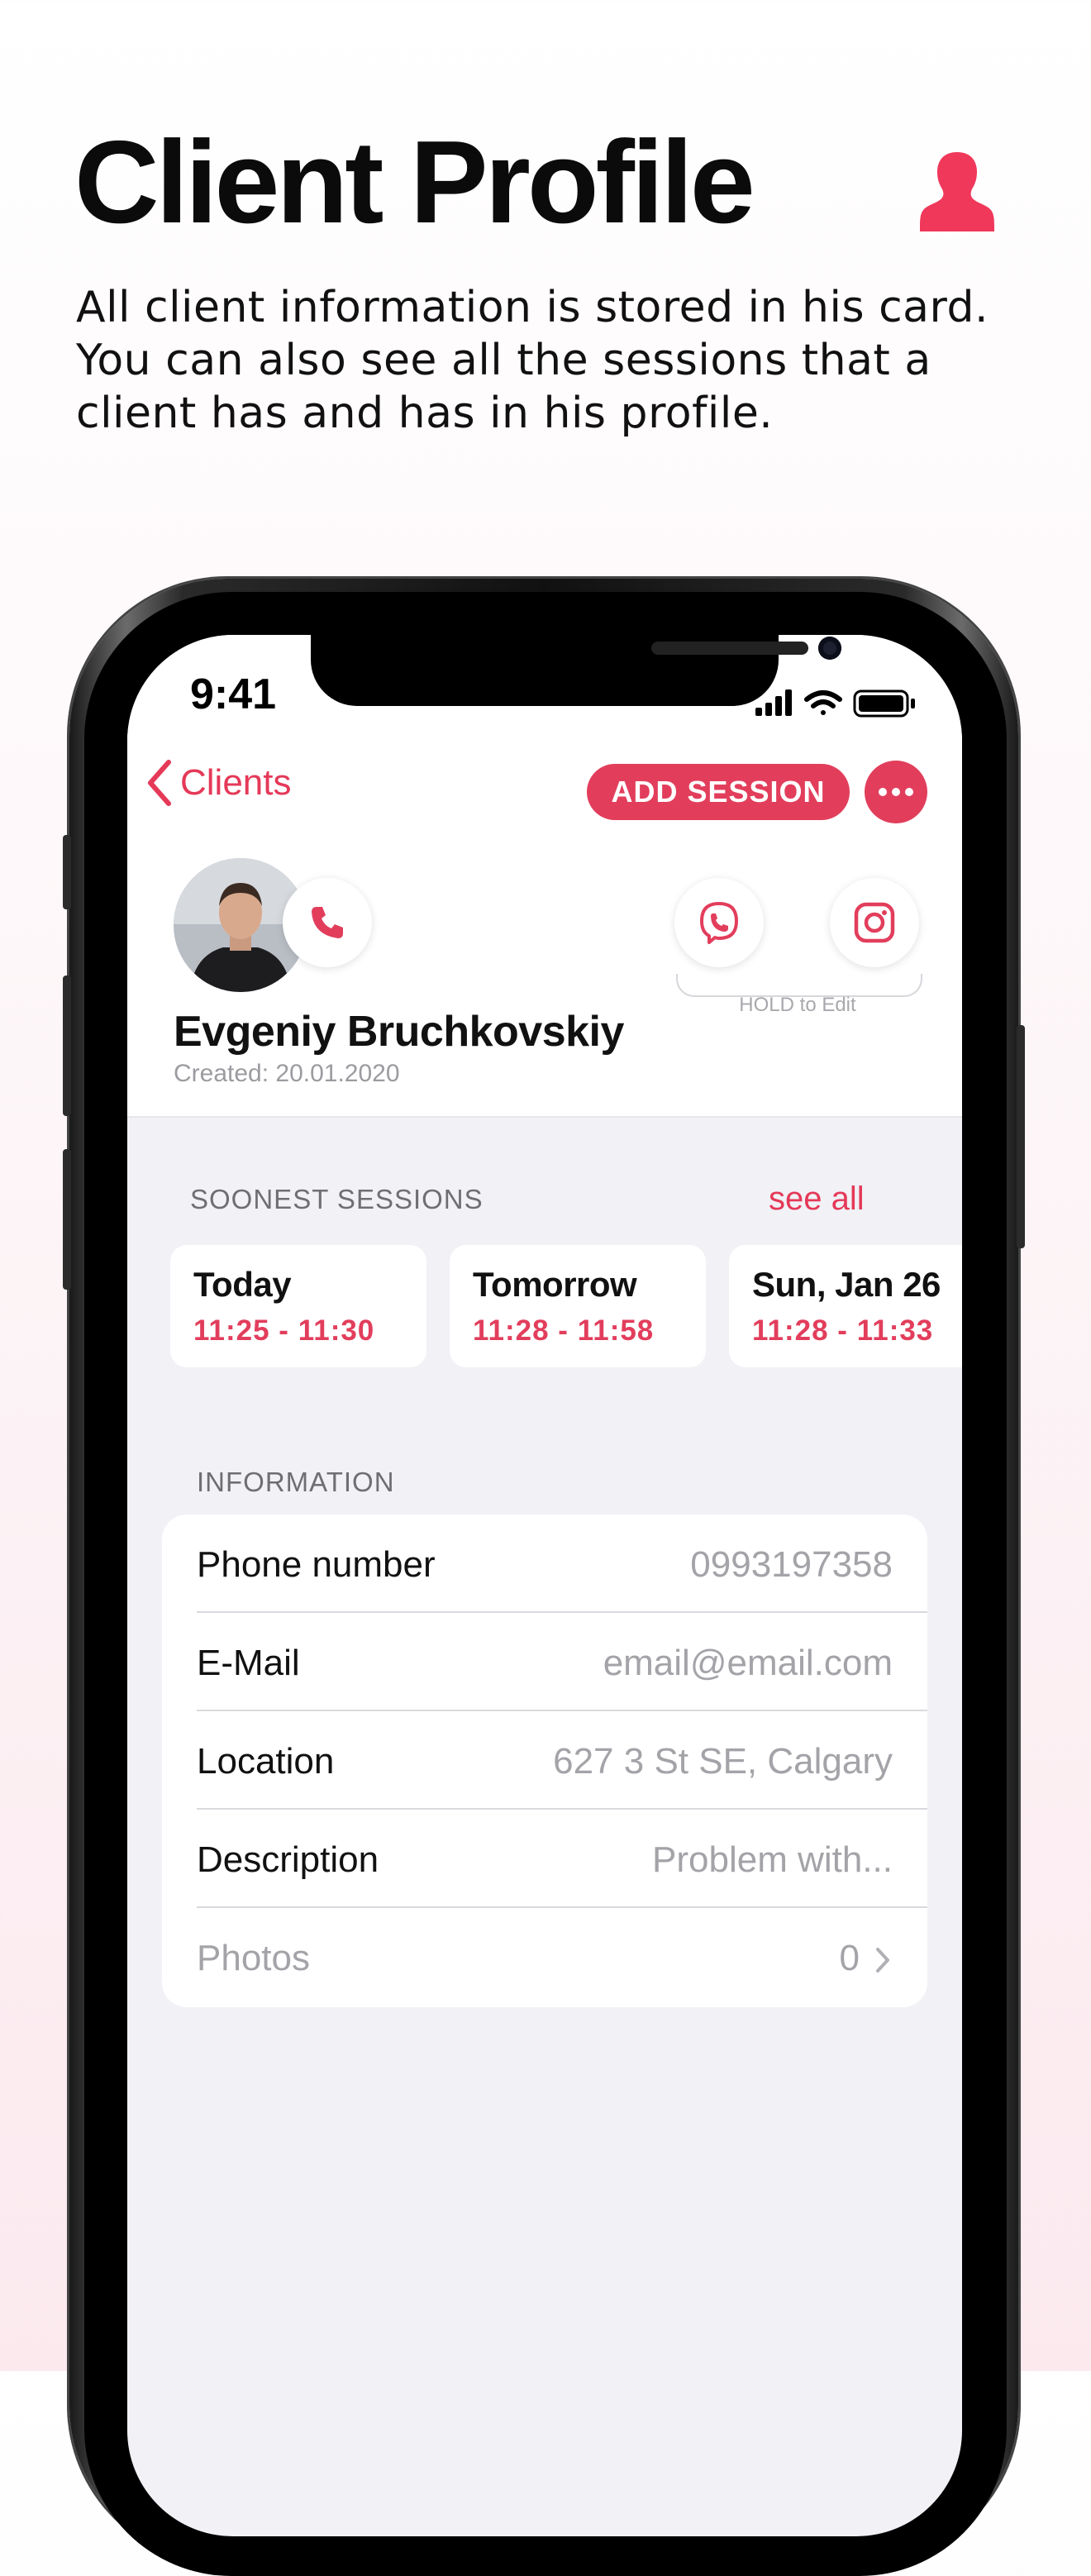 This screenshot has width=1091, height=2576. Describe the element at coordinates (823, 702) in the screenshot. I see `wifi-icon` at that location.